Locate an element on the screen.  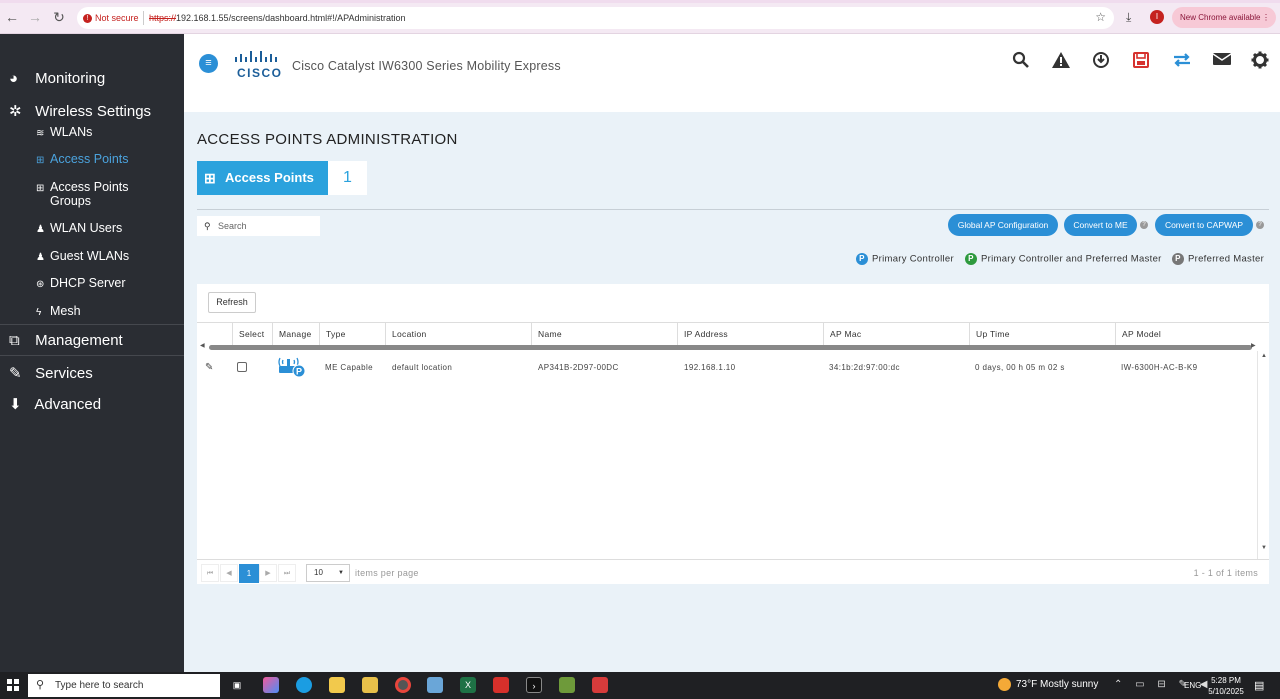
page-size-select: 10 ▼ is located at coordinates (328, 573).